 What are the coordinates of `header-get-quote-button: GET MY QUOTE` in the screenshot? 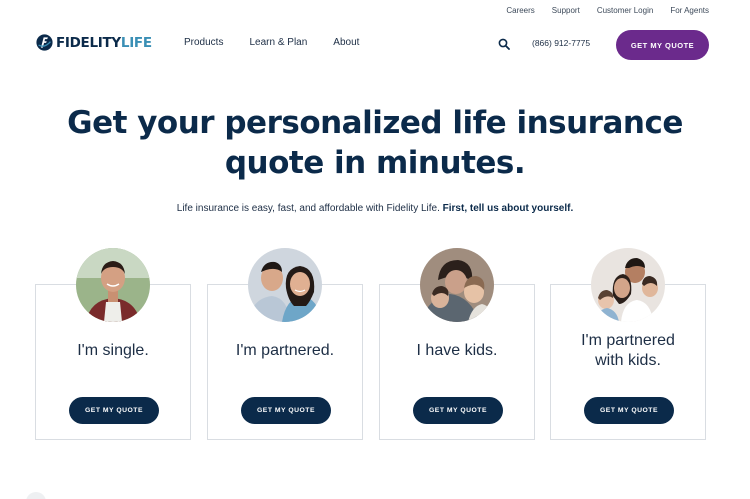 It's located at (662, 45).